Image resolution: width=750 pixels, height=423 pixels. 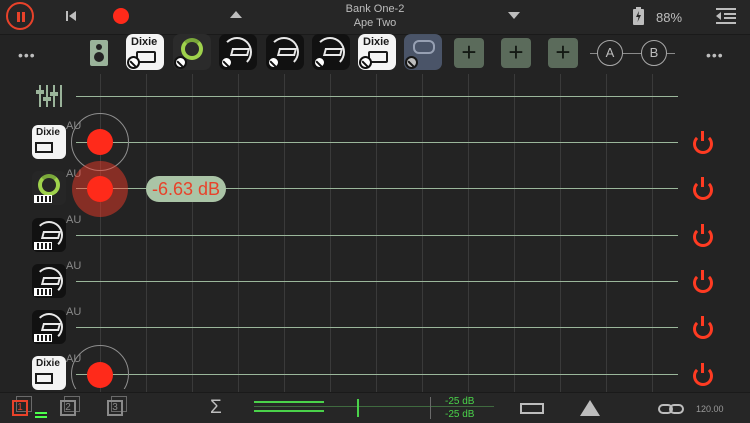 What do you see at coordinates (48, 363) in the screenshot?
I see `track-icon-6-label: Dixie` at bounding box center [48, 363].